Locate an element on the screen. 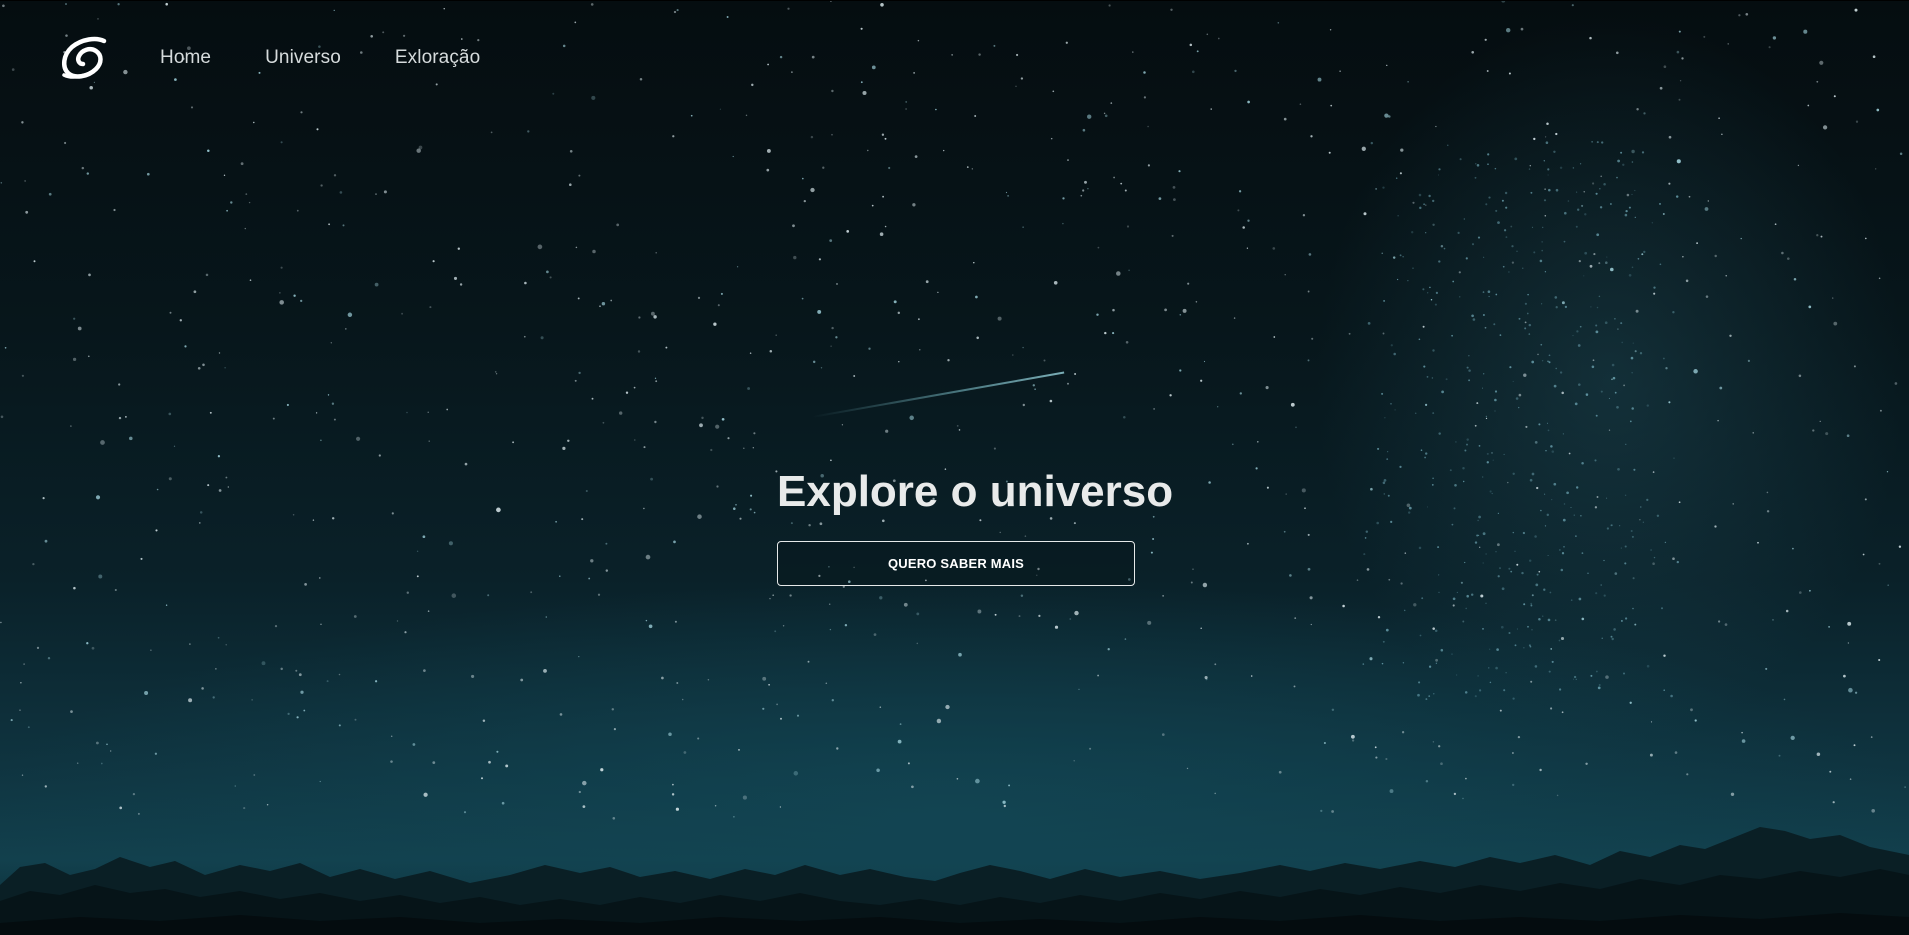 The height and width of the screenshot is (935, 1909). spiral-galaxy-logo-icon is located at coordinates (84, 58).